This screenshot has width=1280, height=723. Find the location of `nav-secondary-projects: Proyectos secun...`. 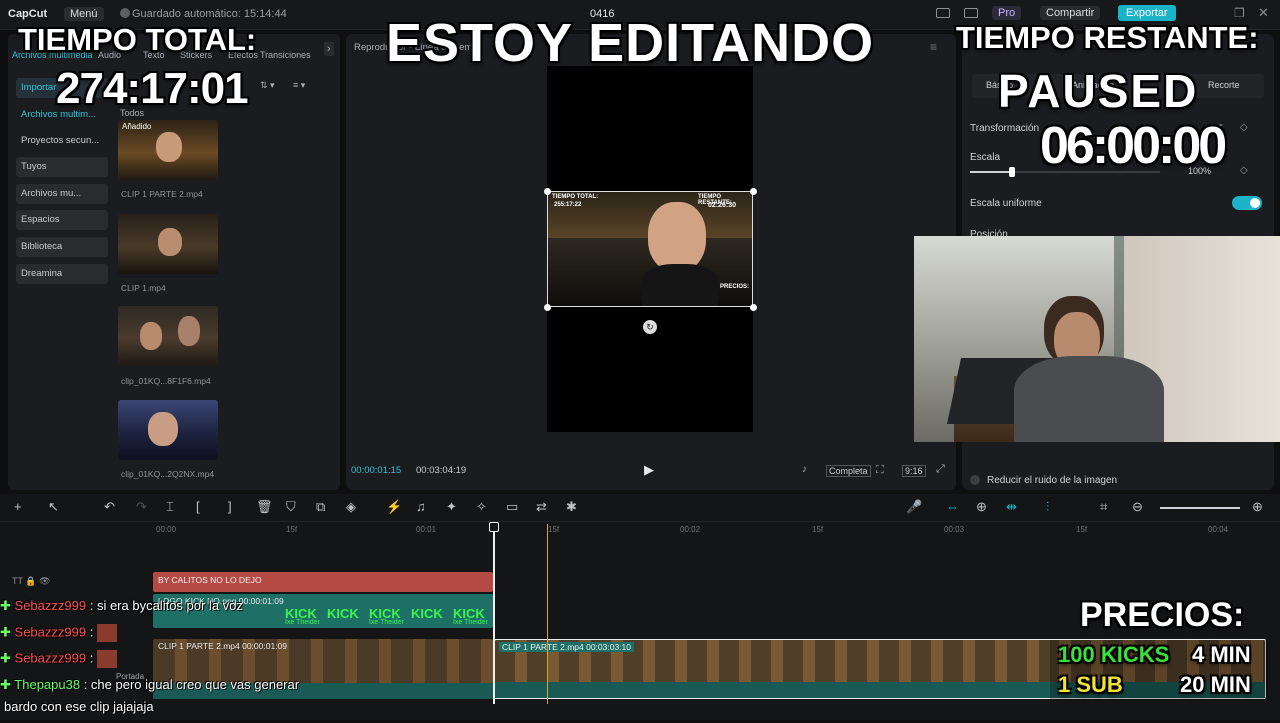

nav-secondary-projects: Proyectos secun... is located at coordinates (62, 141).